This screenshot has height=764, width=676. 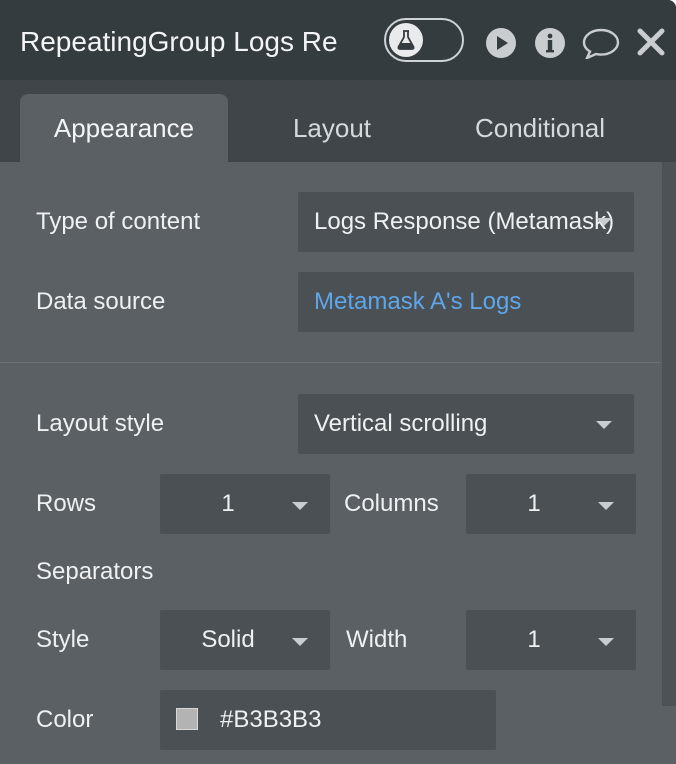 What do you see at coordinates (417, 302) in the screenshot?
I see `data-source-expression: Metamask A's Logs` at bounding box center [417, 302].